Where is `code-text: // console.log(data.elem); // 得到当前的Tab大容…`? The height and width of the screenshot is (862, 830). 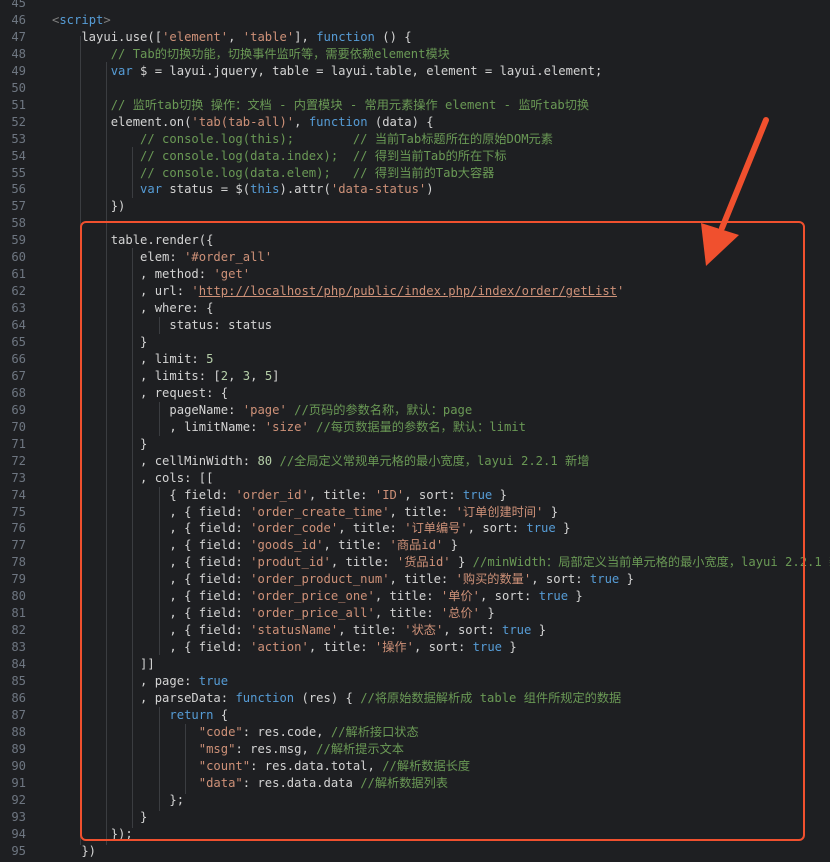 code-text: // console.log(data.elem); // 得到当前的Tab大容… is located at coordinates (273, 173).